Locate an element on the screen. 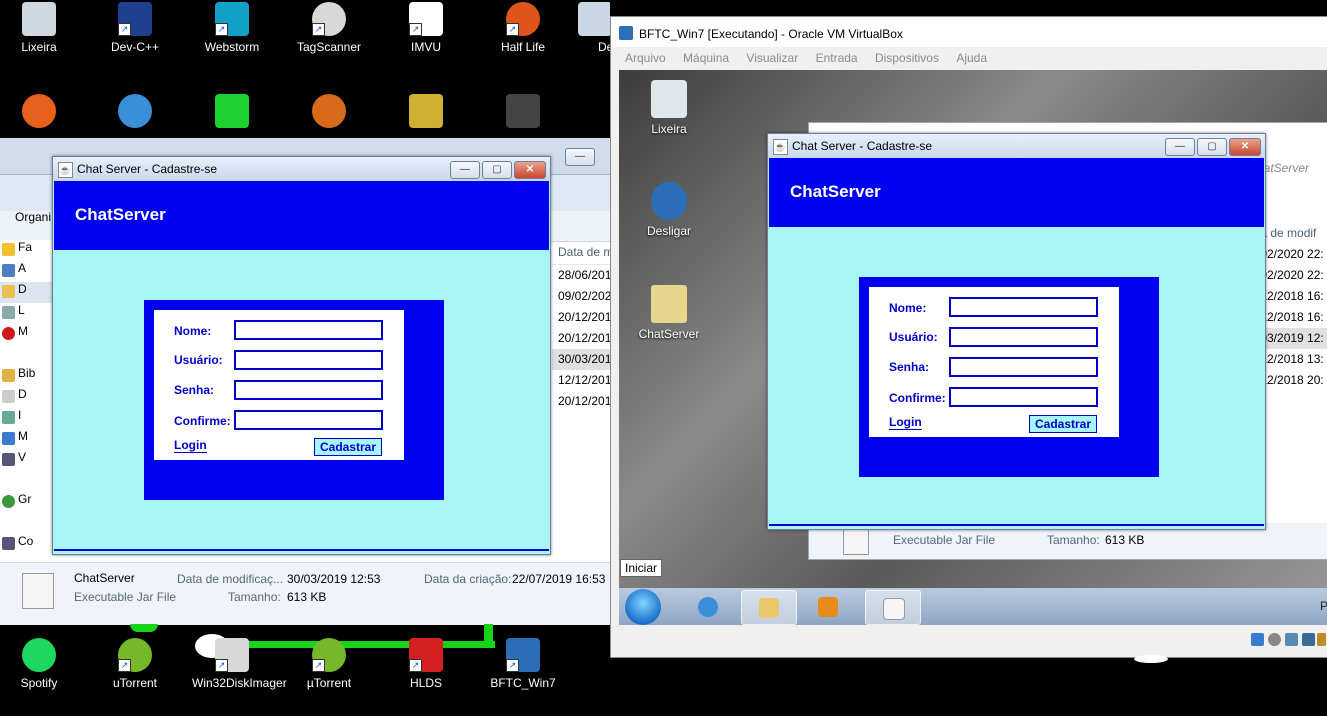 The image size is (1327, 716). sidebar-item: Gr is located at coordinates (26, 502).